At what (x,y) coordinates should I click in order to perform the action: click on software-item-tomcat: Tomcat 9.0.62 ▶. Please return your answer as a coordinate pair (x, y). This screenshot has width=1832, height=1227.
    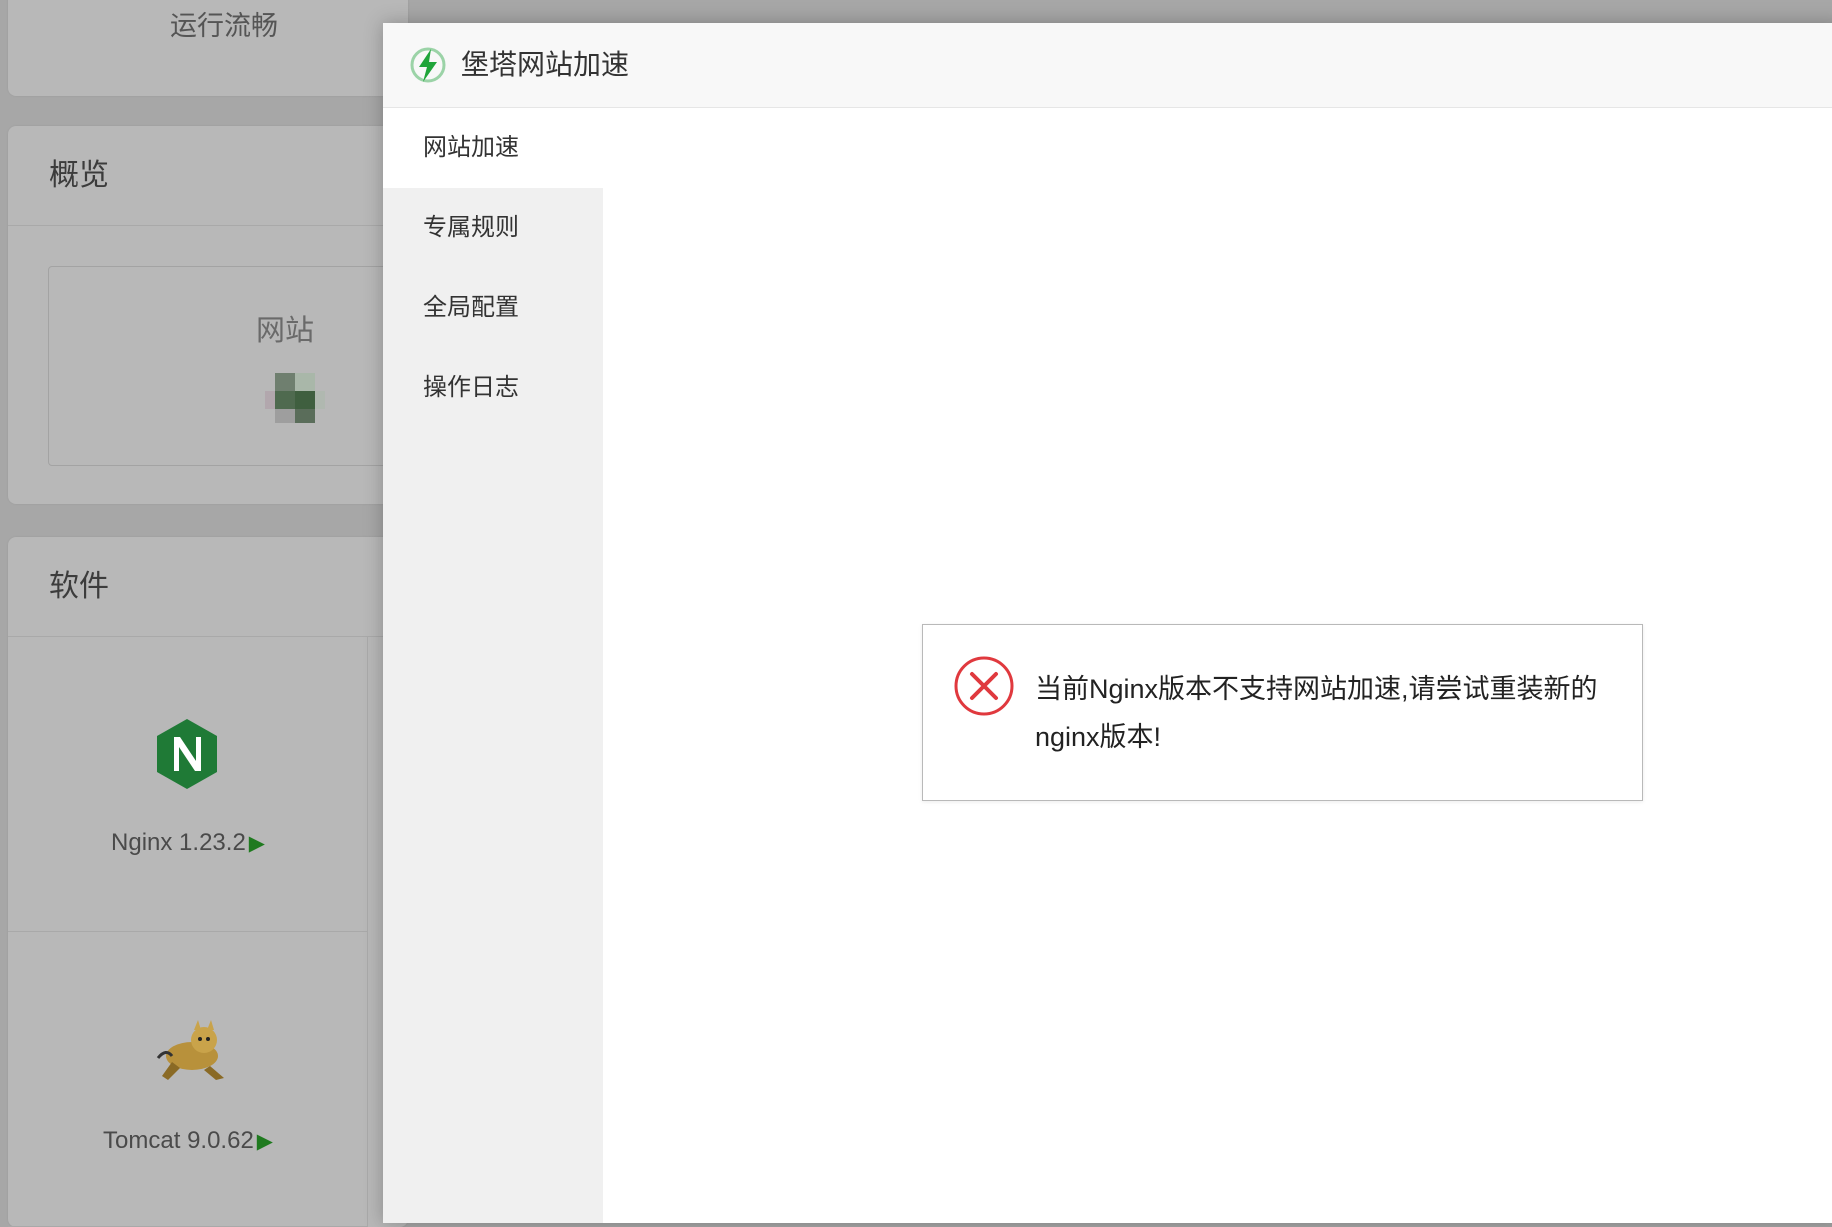
    Looking at the image, I should click on (188, 1079).